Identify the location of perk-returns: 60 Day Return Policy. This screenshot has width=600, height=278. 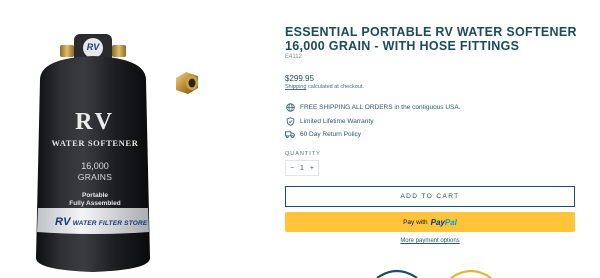
(323, 134).